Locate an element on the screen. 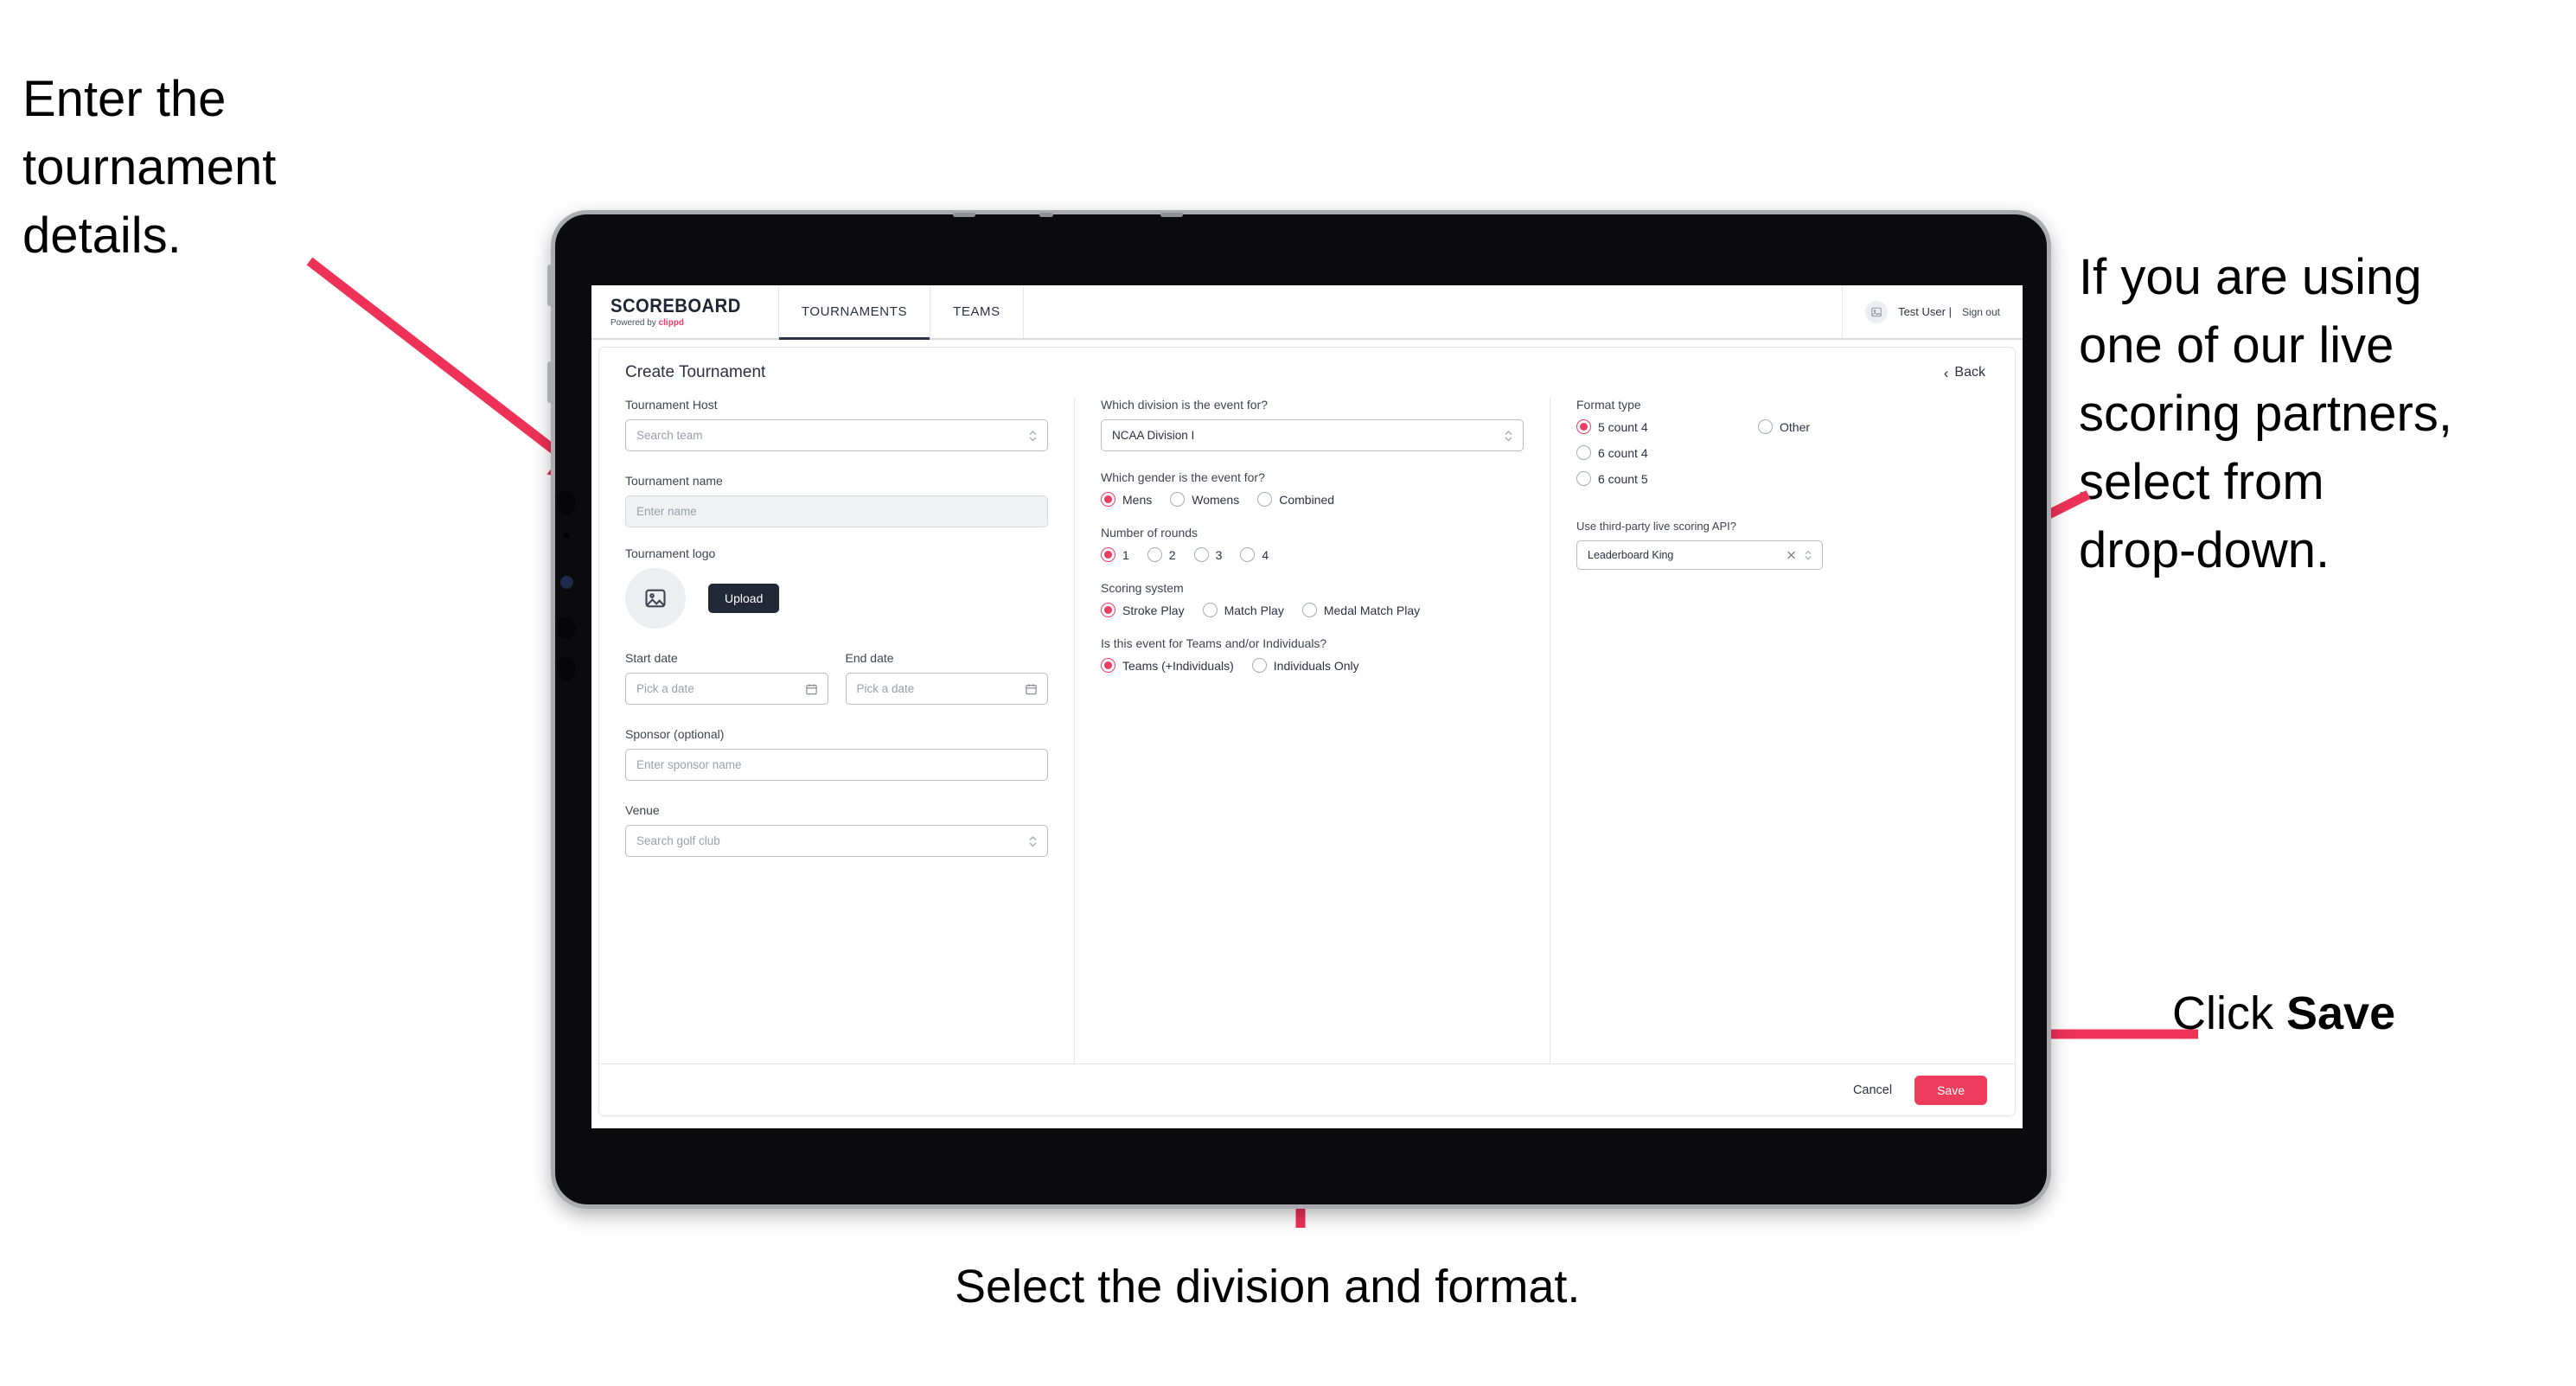 This screenshot has height=1386, width=2576. rounds-label: Number of rounds is located at coordinates (1150, 533).